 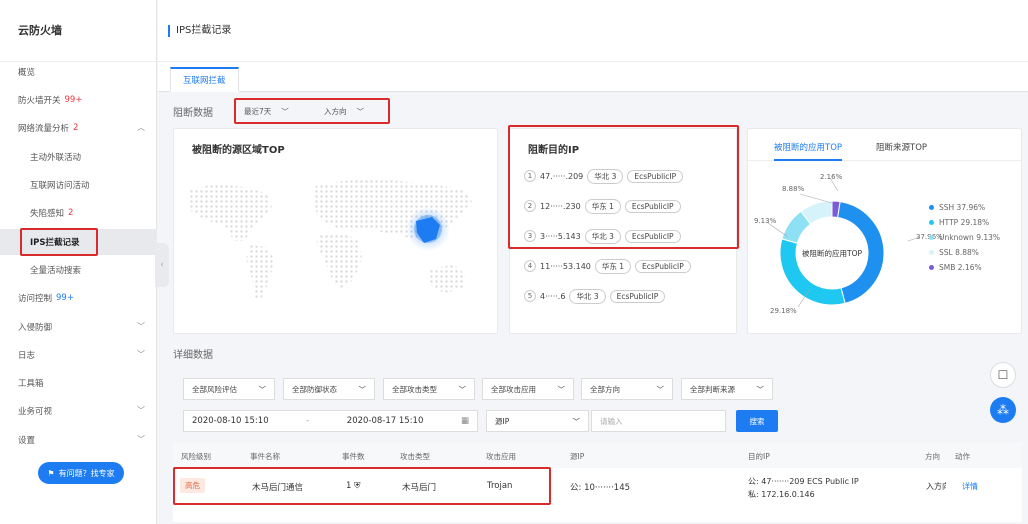 What do you see at coordinates (56, 158) in the screenshot?
I see `sidebar-item-label: 主动外联活动` at bounding box center [56, 158].